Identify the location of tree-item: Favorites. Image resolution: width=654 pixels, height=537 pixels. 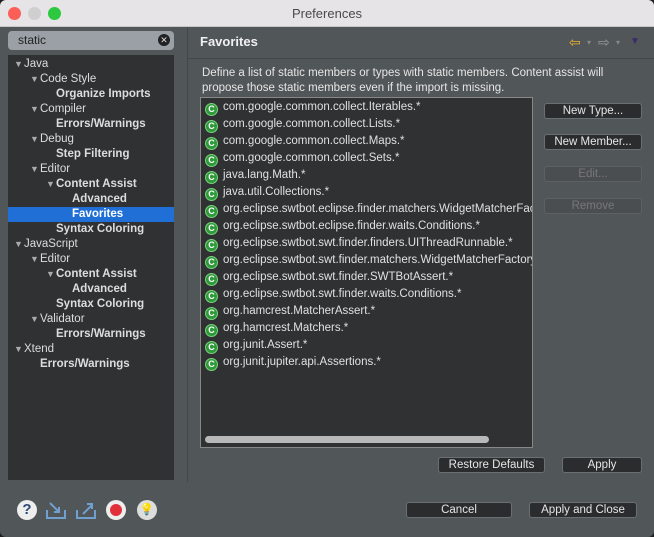
(91, 214).